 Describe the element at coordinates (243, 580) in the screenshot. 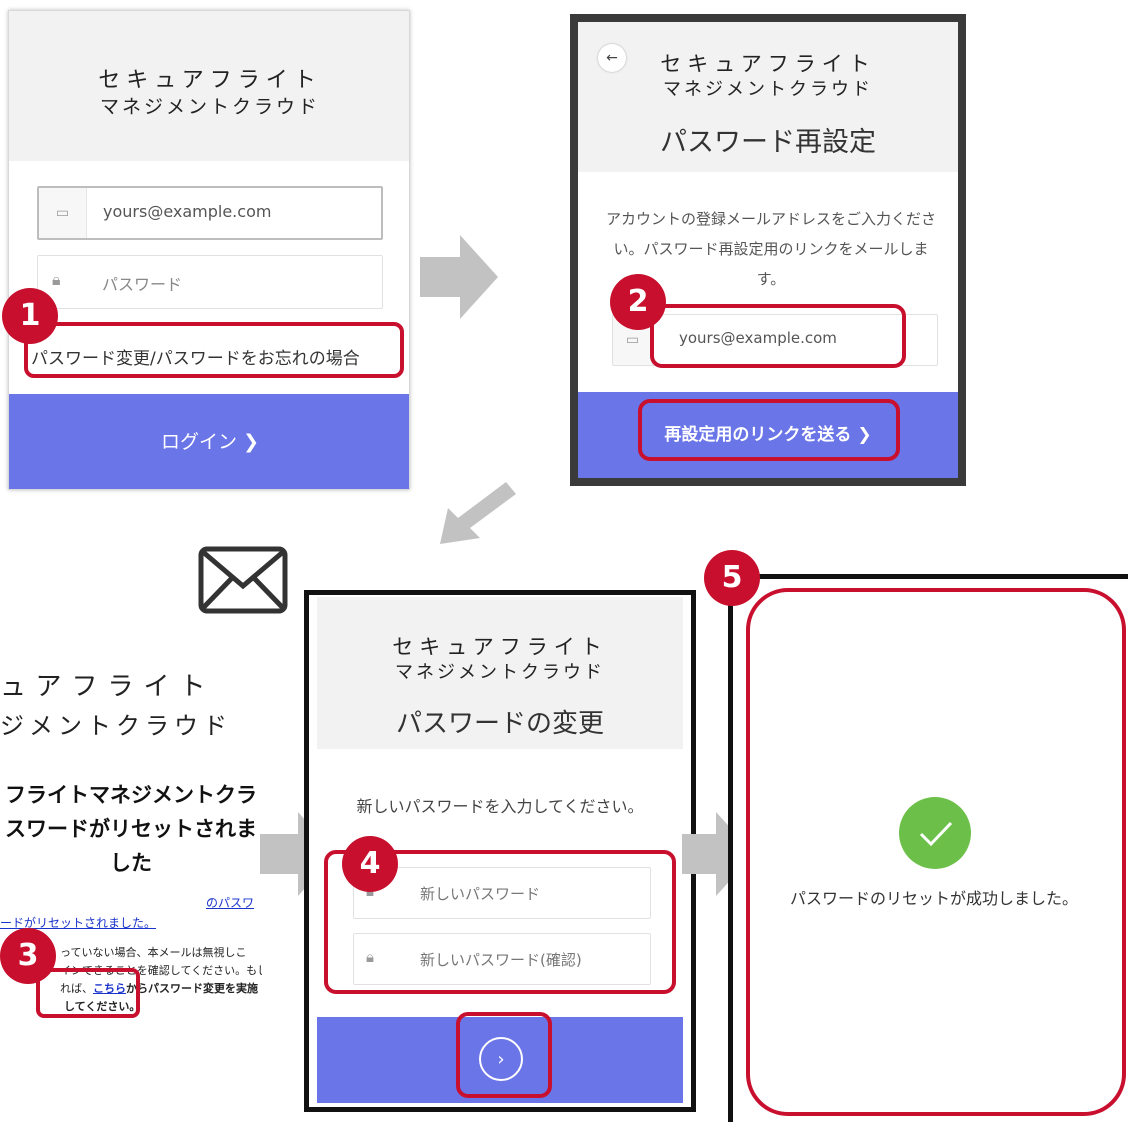

I see `mail-icon` at that location.